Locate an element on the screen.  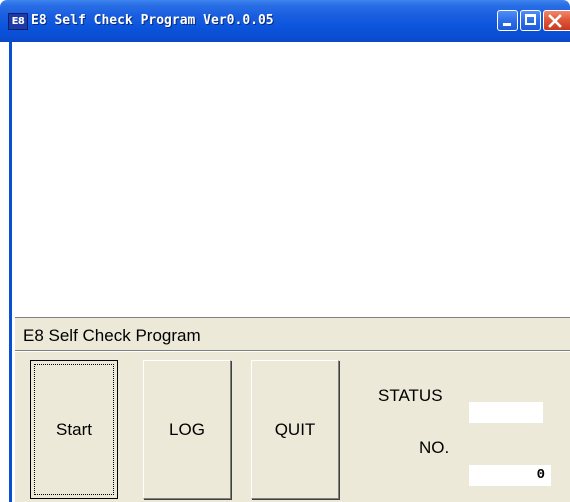
close-button is located at coordinates (556, 20).